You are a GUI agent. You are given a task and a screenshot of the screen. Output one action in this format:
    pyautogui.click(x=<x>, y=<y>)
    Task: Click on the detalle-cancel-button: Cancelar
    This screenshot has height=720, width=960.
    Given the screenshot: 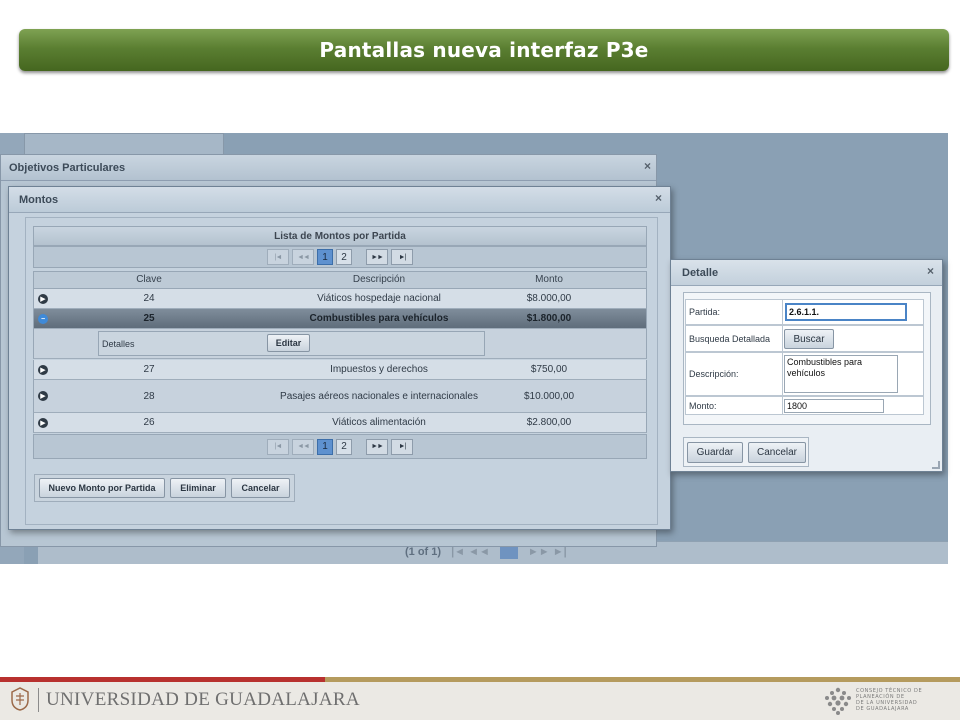 What is the action you would take?
    pyautogui.click(x=777, y=452)
    